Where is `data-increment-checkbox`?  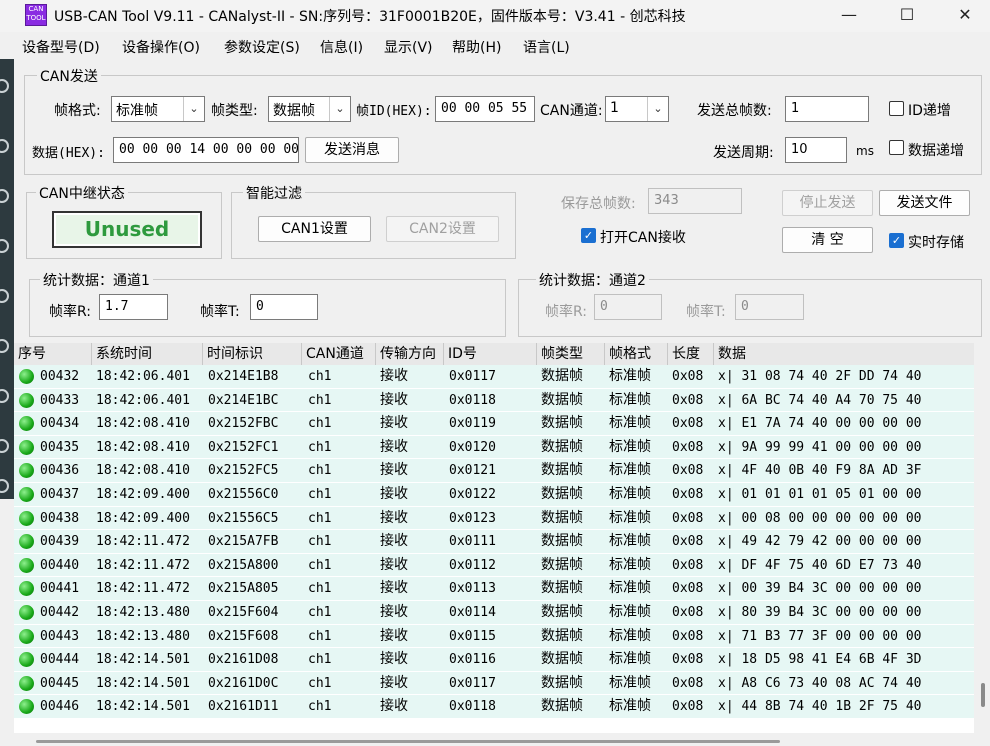 data-increment-checkbox is located at coordinates (896, 147).